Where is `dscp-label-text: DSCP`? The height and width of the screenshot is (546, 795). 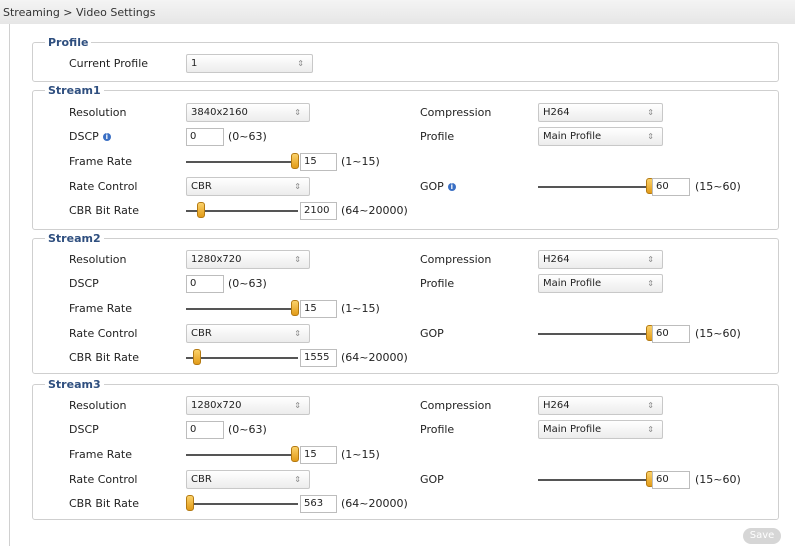 dscp-label-text: DSCP is located at coordinates (84, 136).